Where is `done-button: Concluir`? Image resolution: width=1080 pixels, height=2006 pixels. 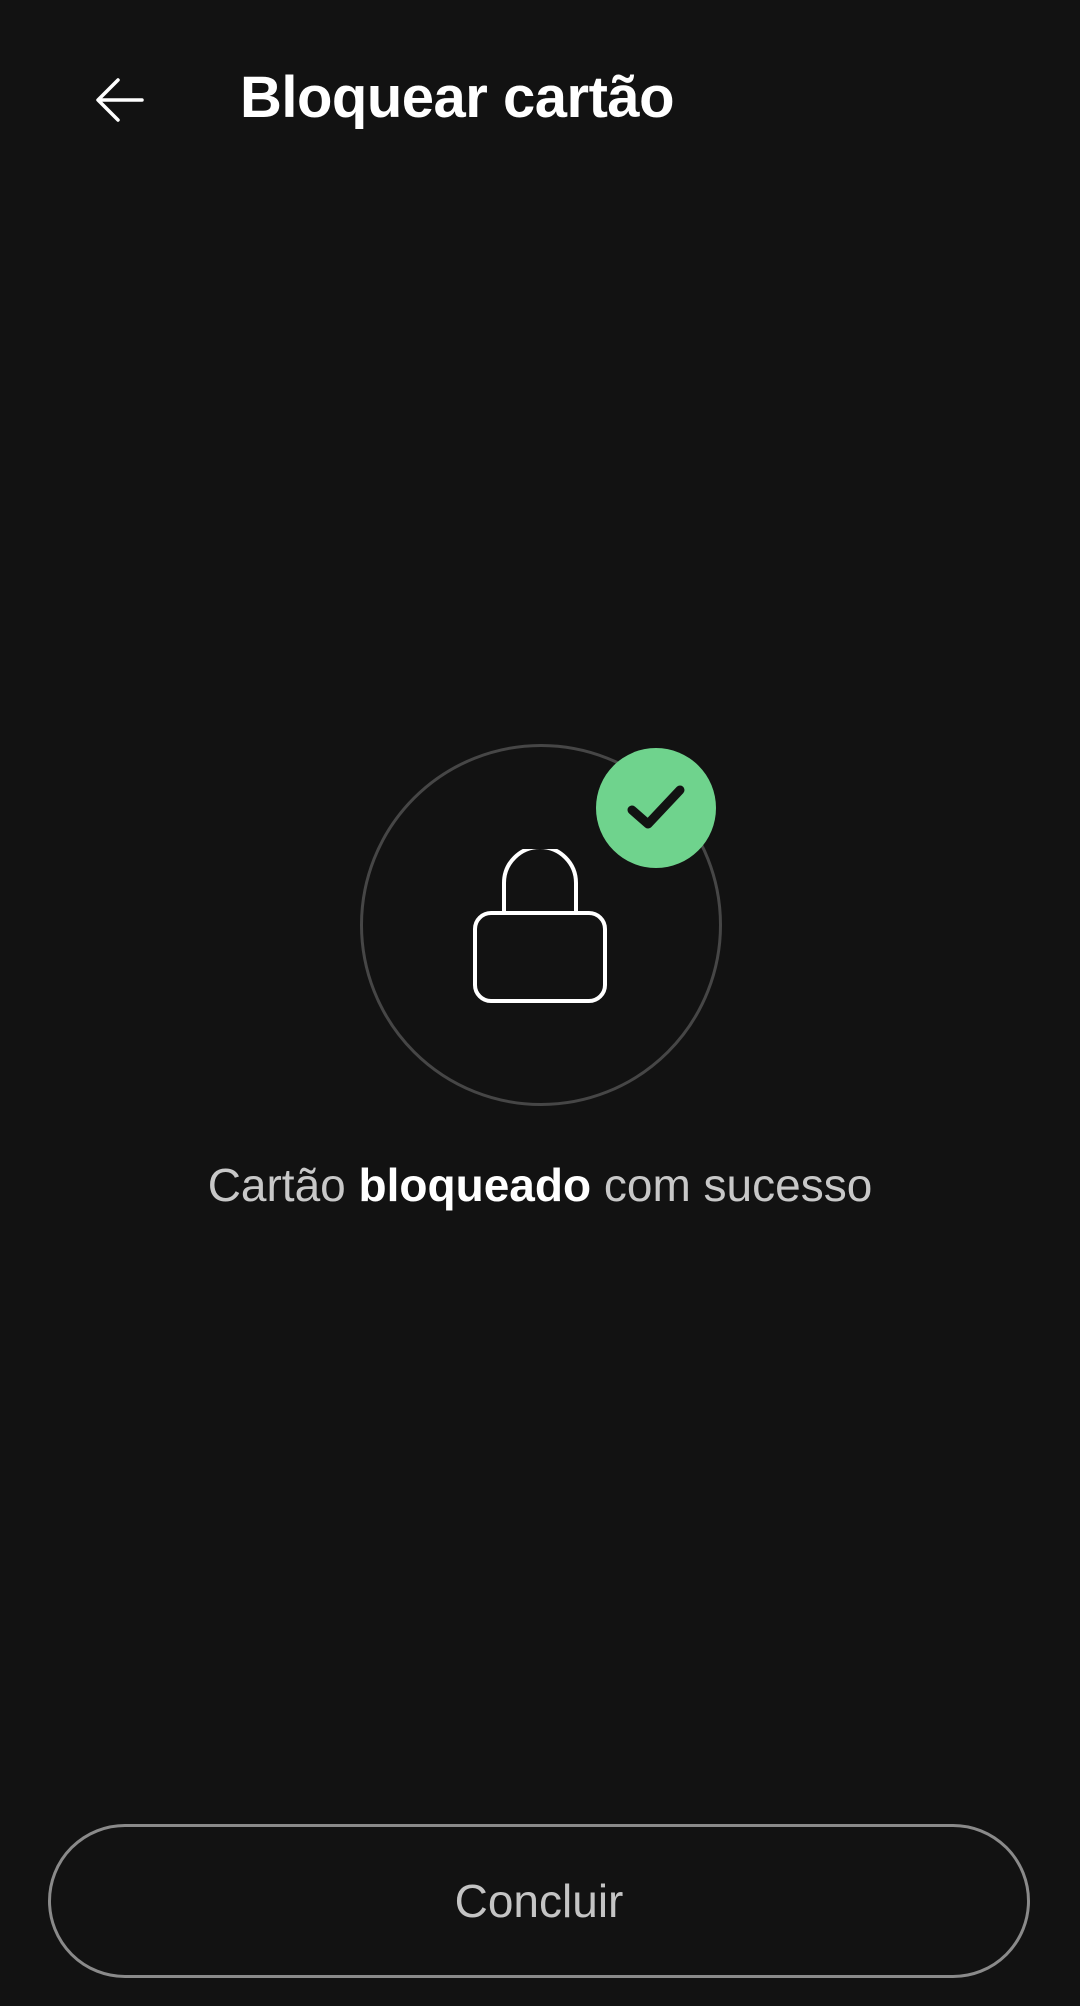 done-button: Concluir is located at coordinates (539, 1901).